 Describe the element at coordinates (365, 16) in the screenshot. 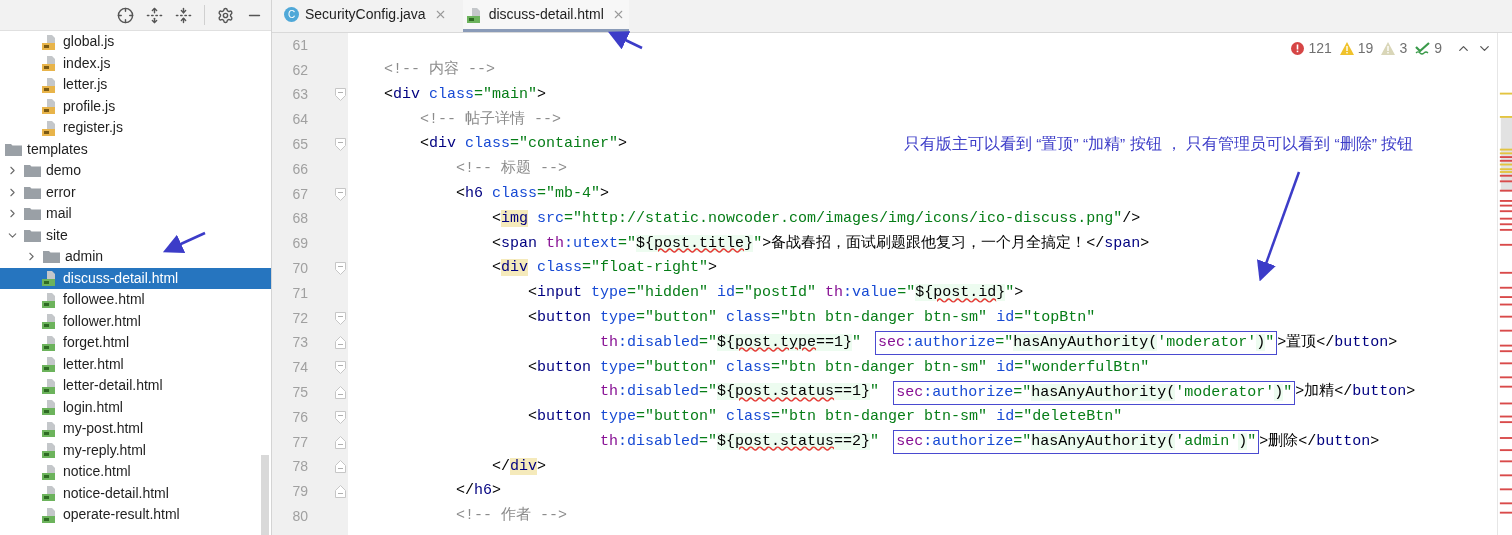

I see `editor-tab: C SecurityConfig.java` at that location.